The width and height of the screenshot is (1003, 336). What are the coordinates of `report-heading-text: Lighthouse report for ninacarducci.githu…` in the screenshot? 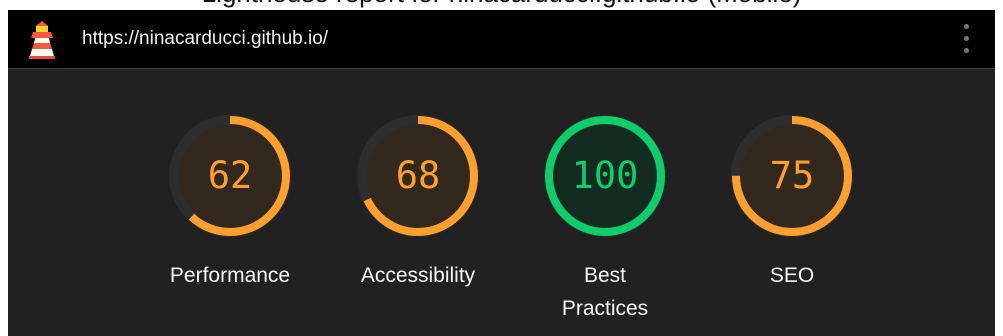 It's located at (501, 4).